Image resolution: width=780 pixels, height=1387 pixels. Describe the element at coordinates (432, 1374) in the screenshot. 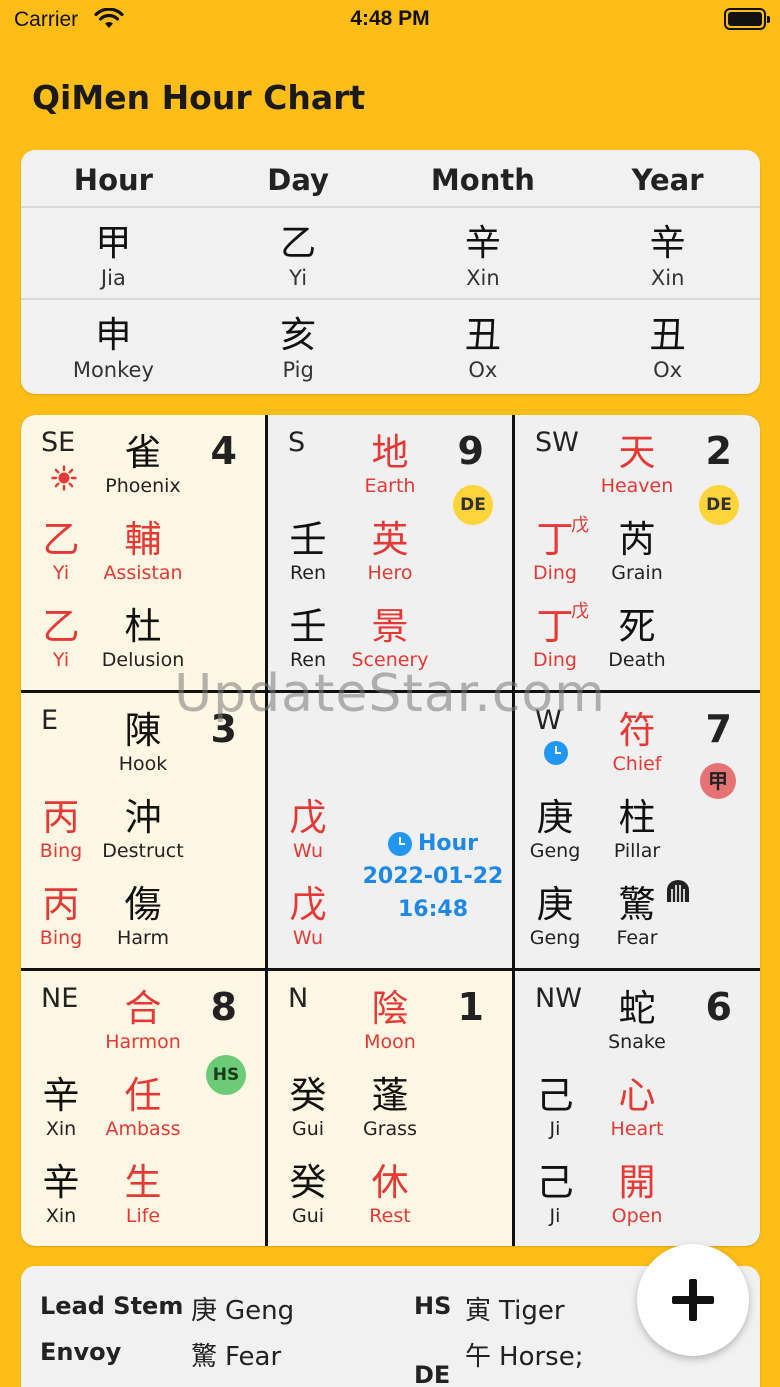

I see `de-label: DE` at that location.